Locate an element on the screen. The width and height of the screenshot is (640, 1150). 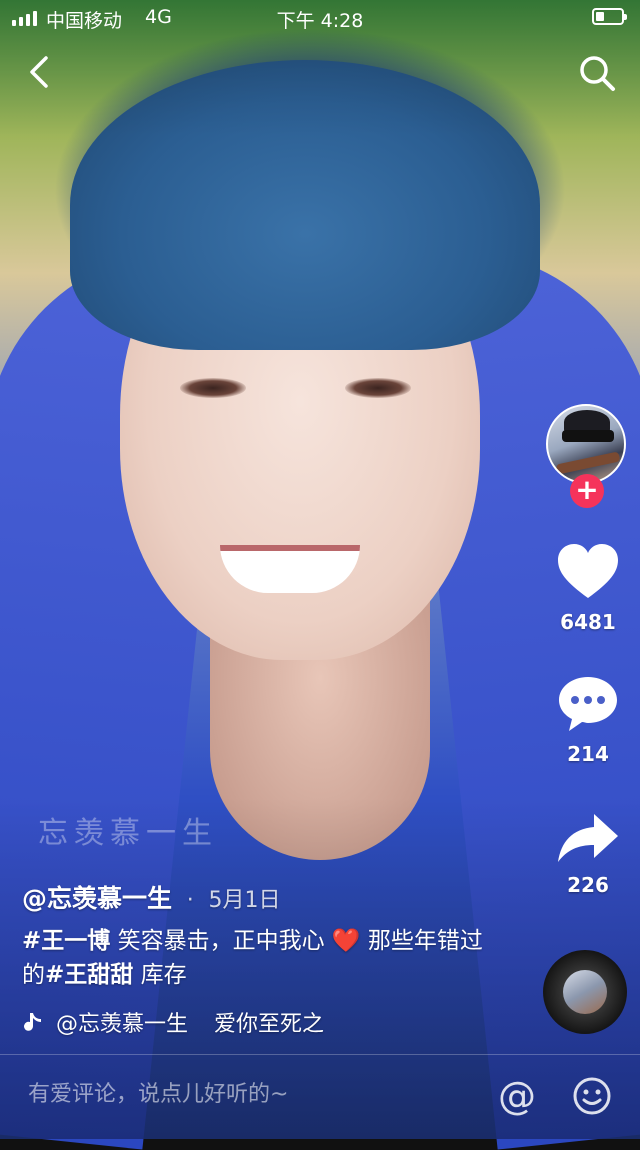
author-avatar is located at coordinates (586, 444).